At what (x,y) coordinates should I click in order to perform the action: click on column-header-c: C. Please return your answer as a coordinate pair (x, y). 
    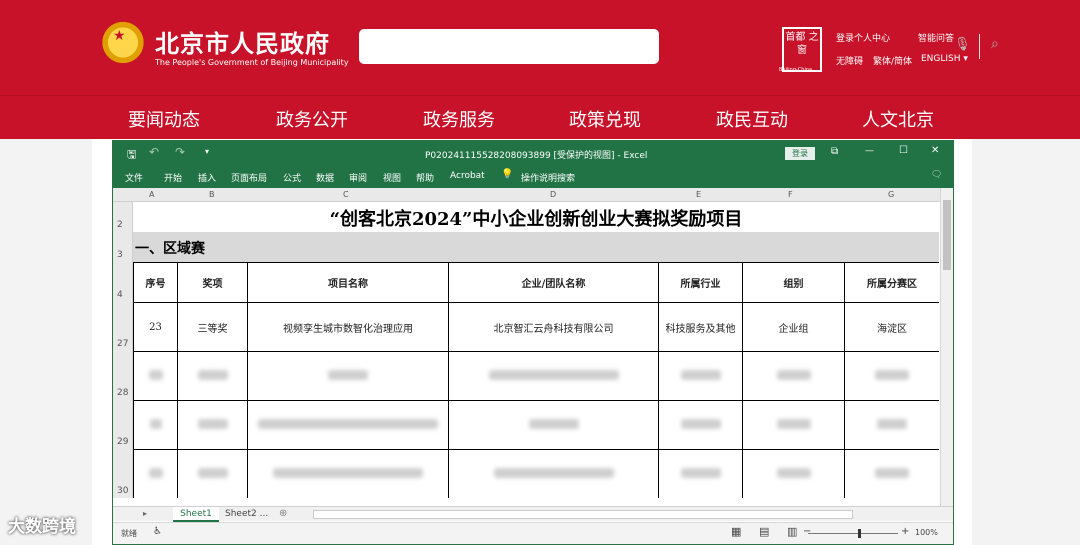
    Looking at the image, I should click on (346, 194).